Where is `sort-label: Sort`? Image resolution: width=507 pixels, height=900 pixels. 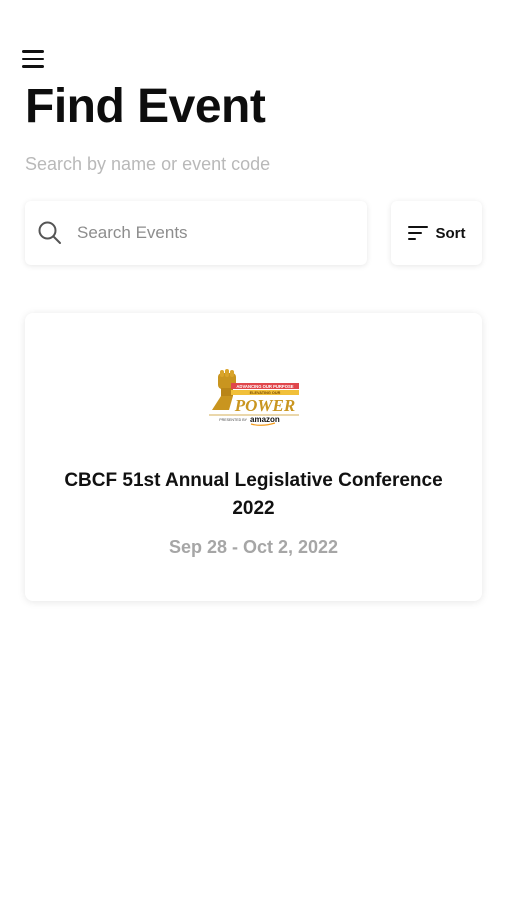
sort-label: Sort is located at coordinates (450, 233).